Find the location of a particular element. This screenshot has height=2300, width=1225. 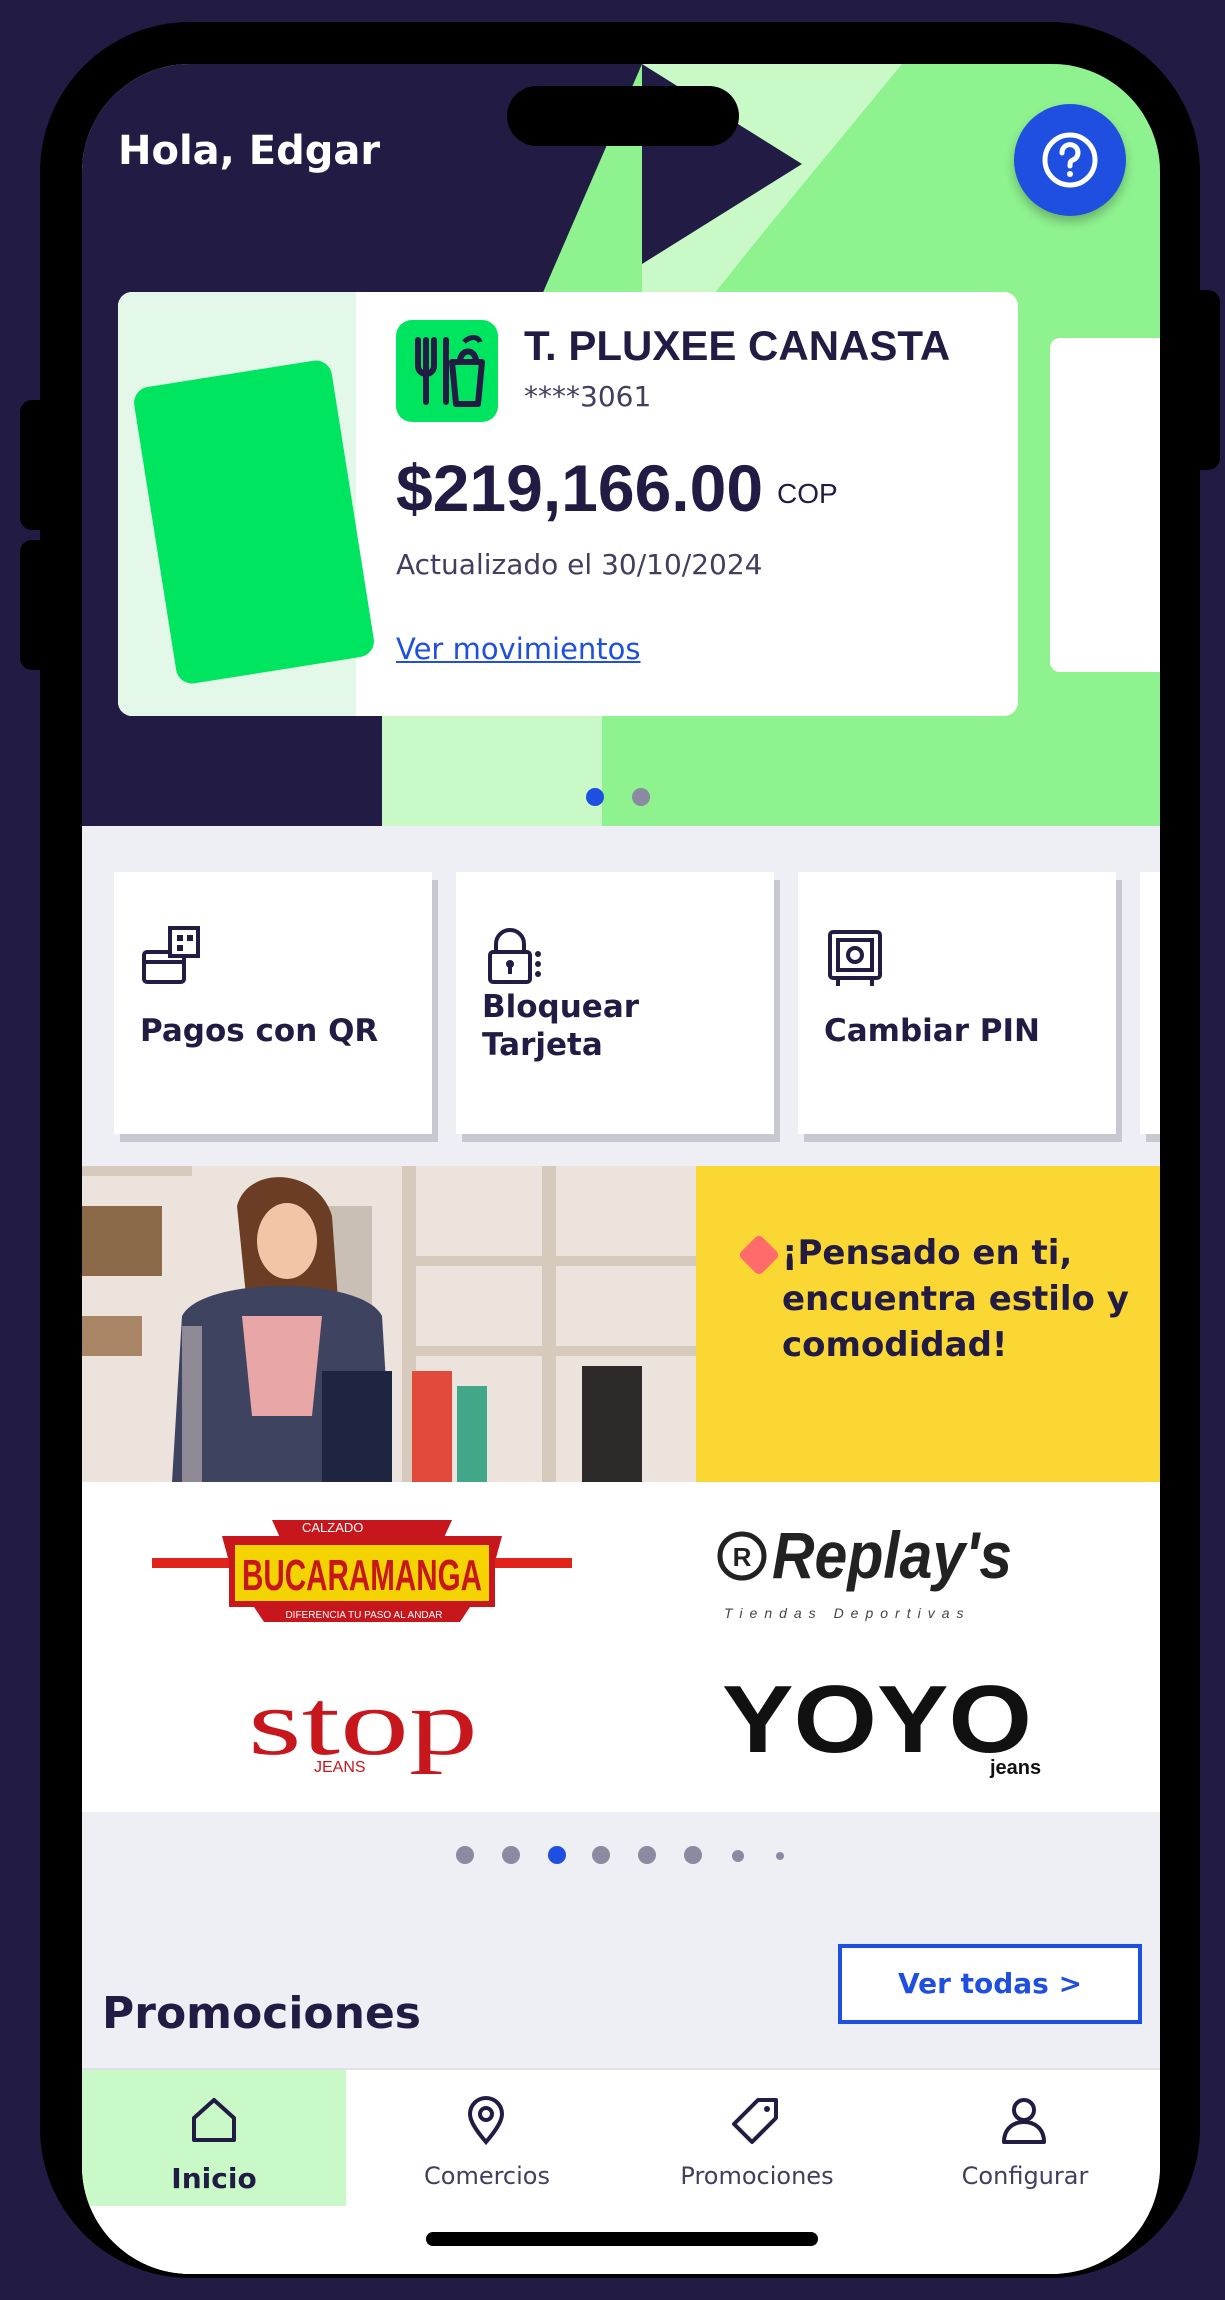

more-actions-peek is located at coordinates (1150, 1003).